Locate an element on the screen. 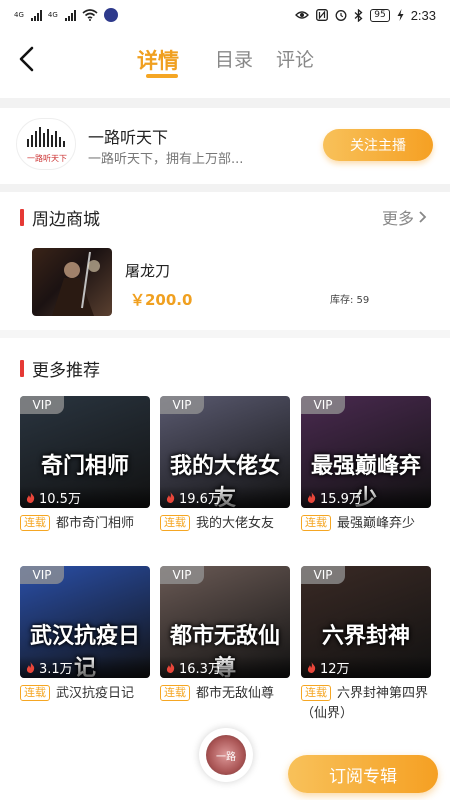 The height and width of the screenshot is (800, 450). play-count: 10.5万 is located at coordinates (85, 497).